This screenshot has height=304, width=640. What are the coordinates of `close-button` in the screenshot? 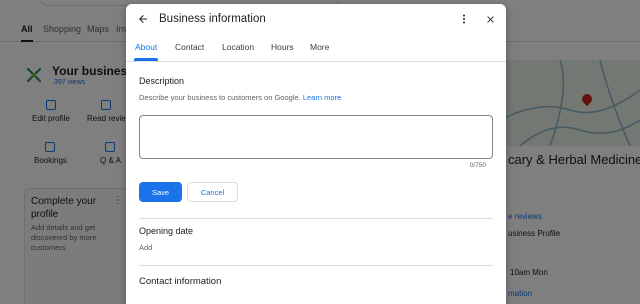 It's located at (490, 19).